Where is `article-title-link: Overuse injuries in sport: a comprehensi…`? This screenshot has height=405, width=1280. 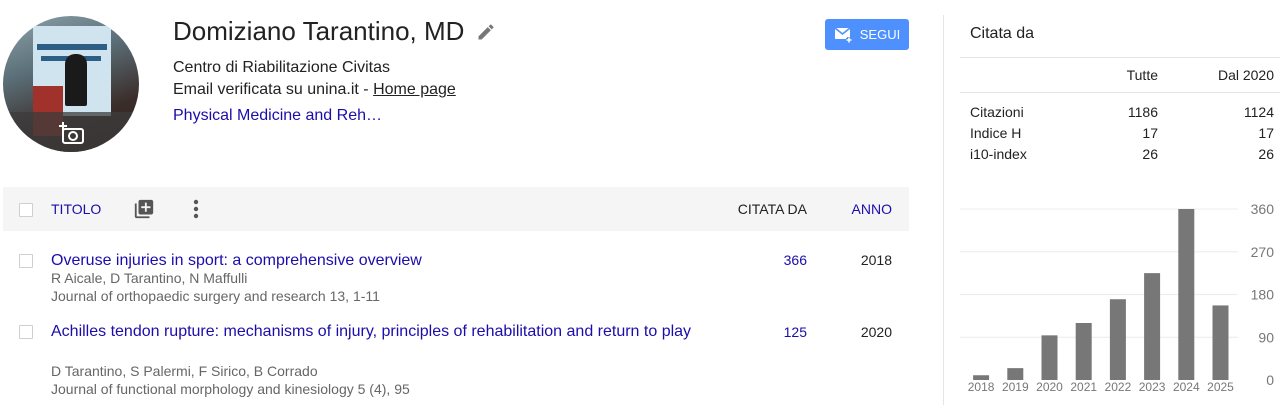
article-title-link: Overuse injuries in sport: a comprehensi… is located at coordinates (381, 261).